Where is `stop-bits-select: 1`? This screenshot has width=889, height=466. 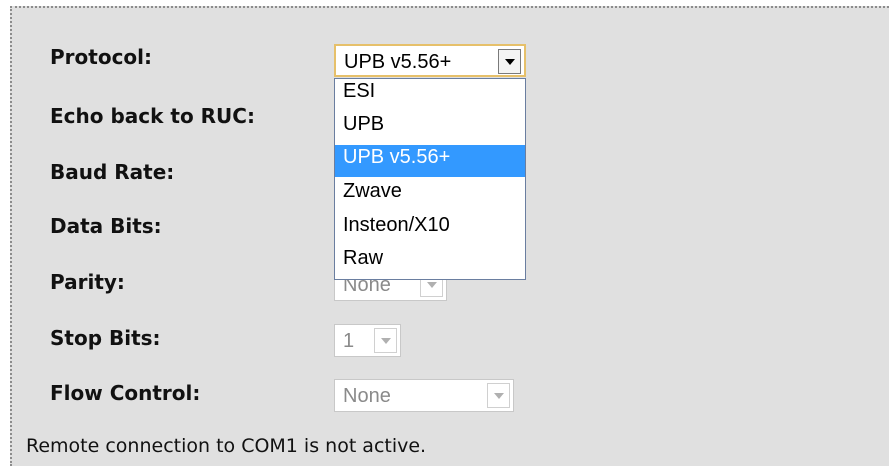
stop-bits-select: 1 is located at coordinates (367, 340).